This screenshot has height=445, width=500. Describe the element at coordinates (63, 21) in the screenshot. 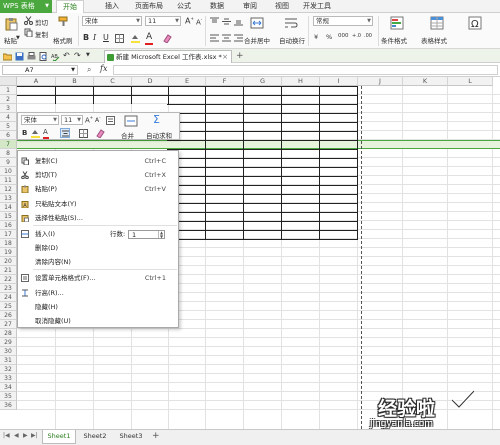

I see `format-painter-icon` at that location.